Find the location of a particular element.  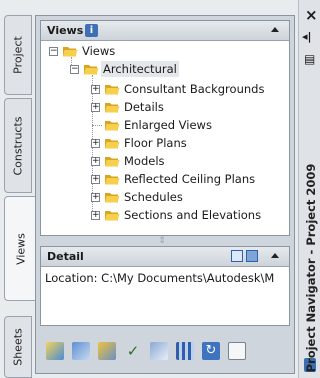

tree-node-label: Details is located at coordinates (144, 107).